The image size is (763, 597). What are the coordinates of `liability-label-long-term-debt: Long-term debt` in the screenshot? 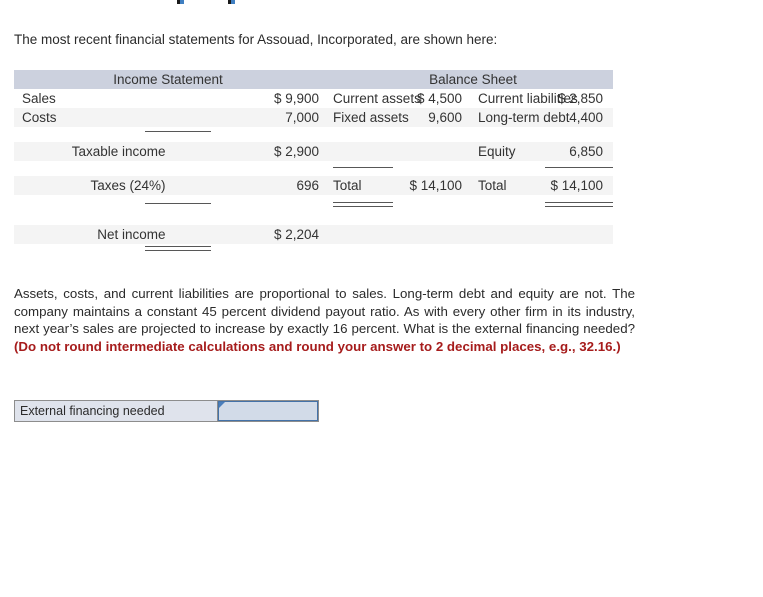 It's located at (520, 117).